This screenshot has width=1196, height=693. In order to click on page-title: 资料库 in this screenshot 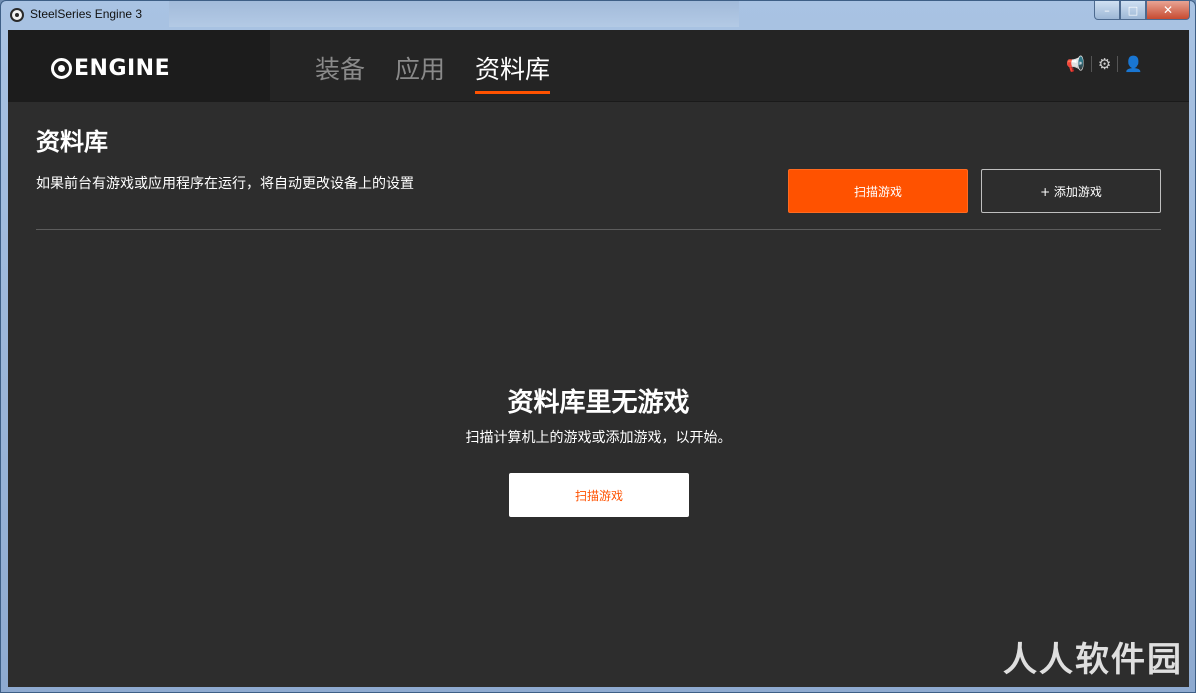, I will do `click(72, 142)`.